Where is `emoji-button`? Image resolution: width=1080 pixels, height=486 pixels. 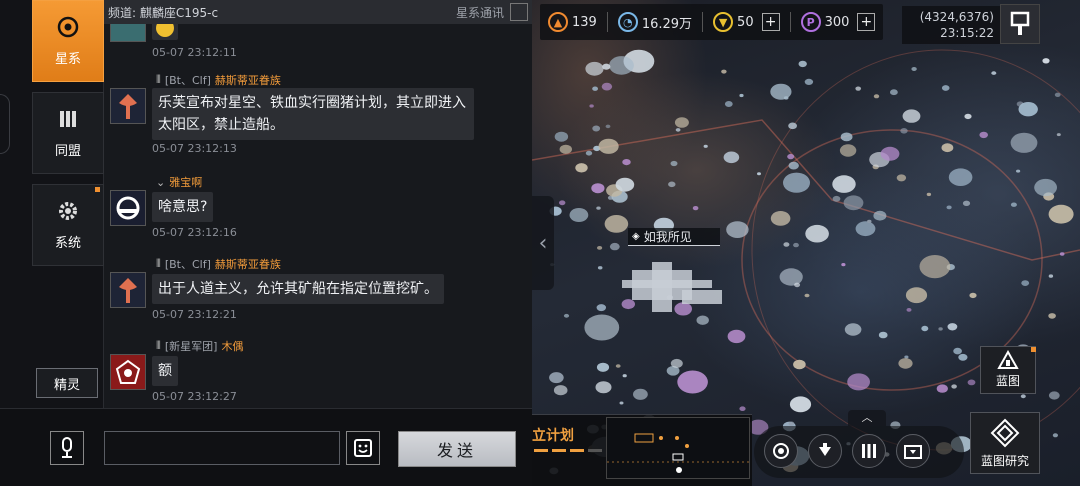 emoji-button is located at coordinates (363, 448).